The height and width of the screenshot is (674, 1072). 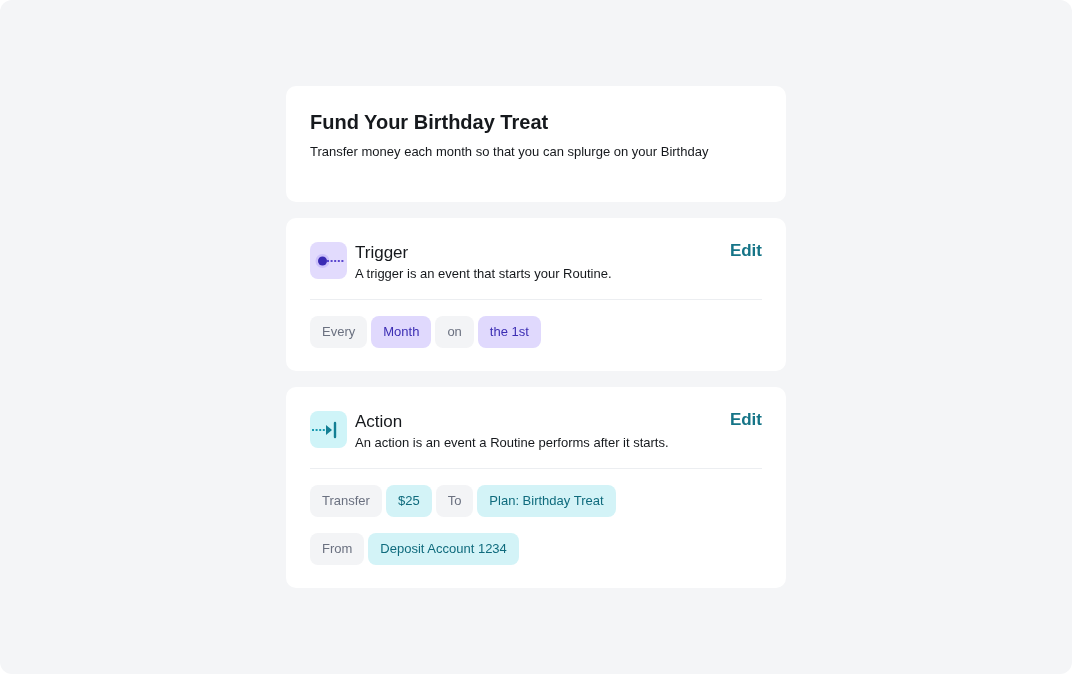 What do you see at coordinates (546, 501) in the screenshot?
I see `choice-chip: Plan: Birthday Treat` at bounding box center [546, 501].